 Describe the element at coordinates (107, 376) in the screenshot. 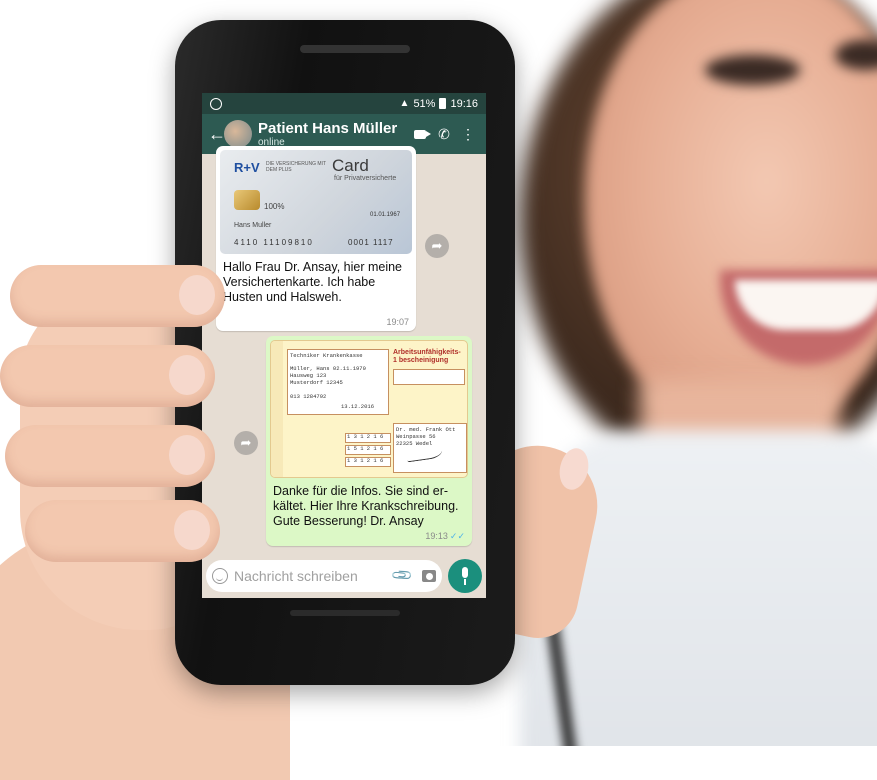

I see `finger-middle` at that location.